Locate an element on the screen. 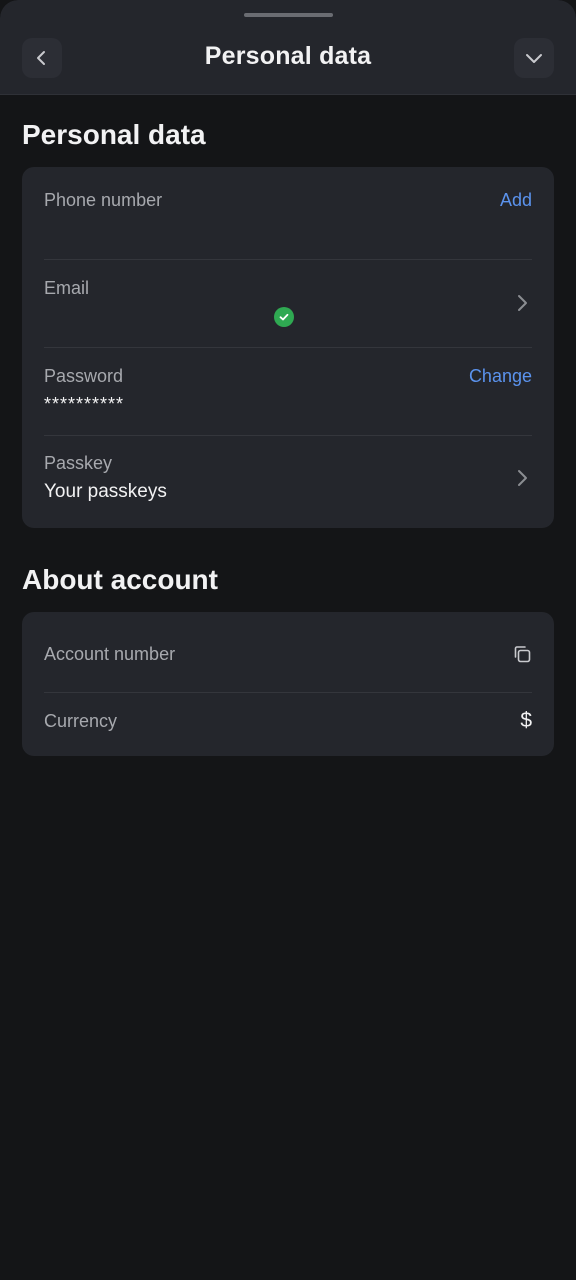 This screenshot has width=576, height=1280. drag-handle is located at coordinates (288, 15).